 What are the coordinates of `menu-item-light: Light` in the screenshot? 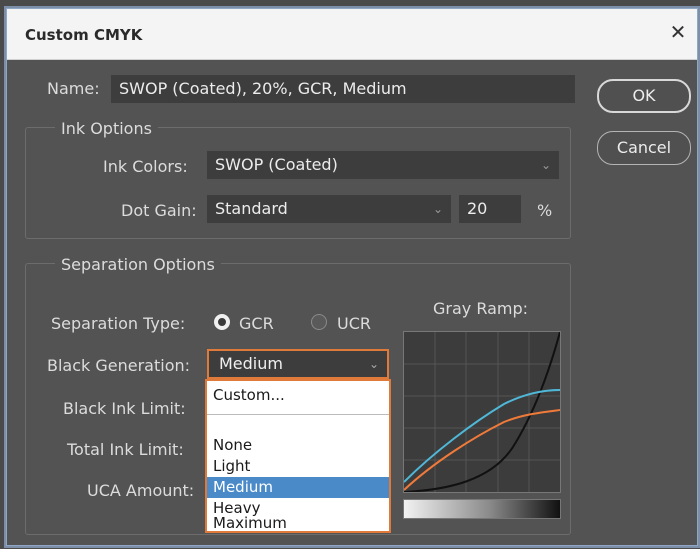 It's located at (298, 466).